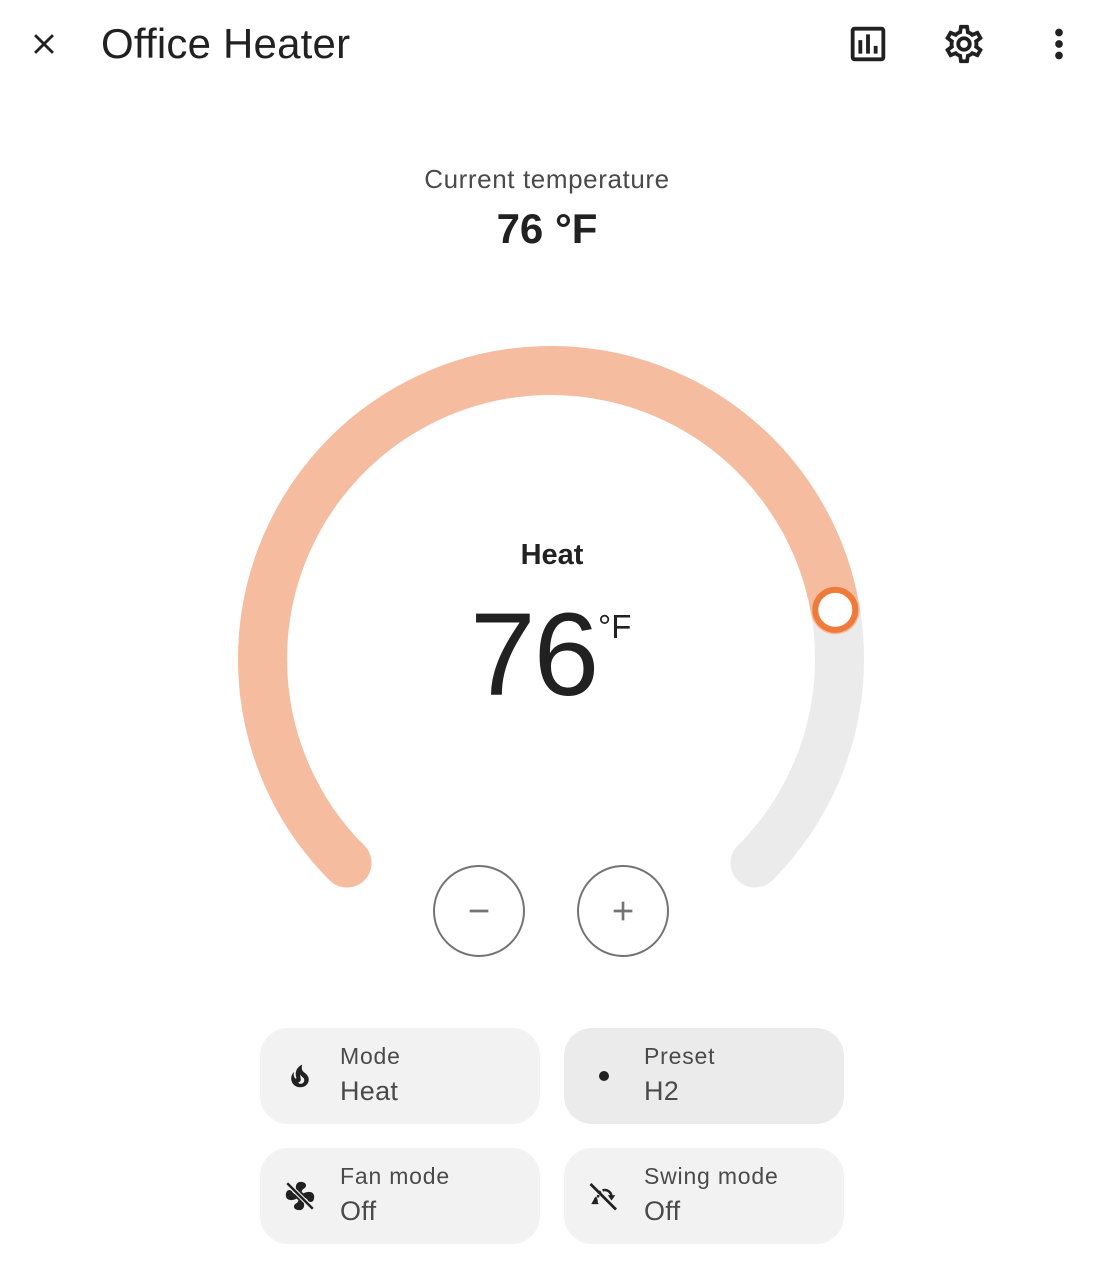  I want to click on tile-label: Preset, so click(680, 1056).